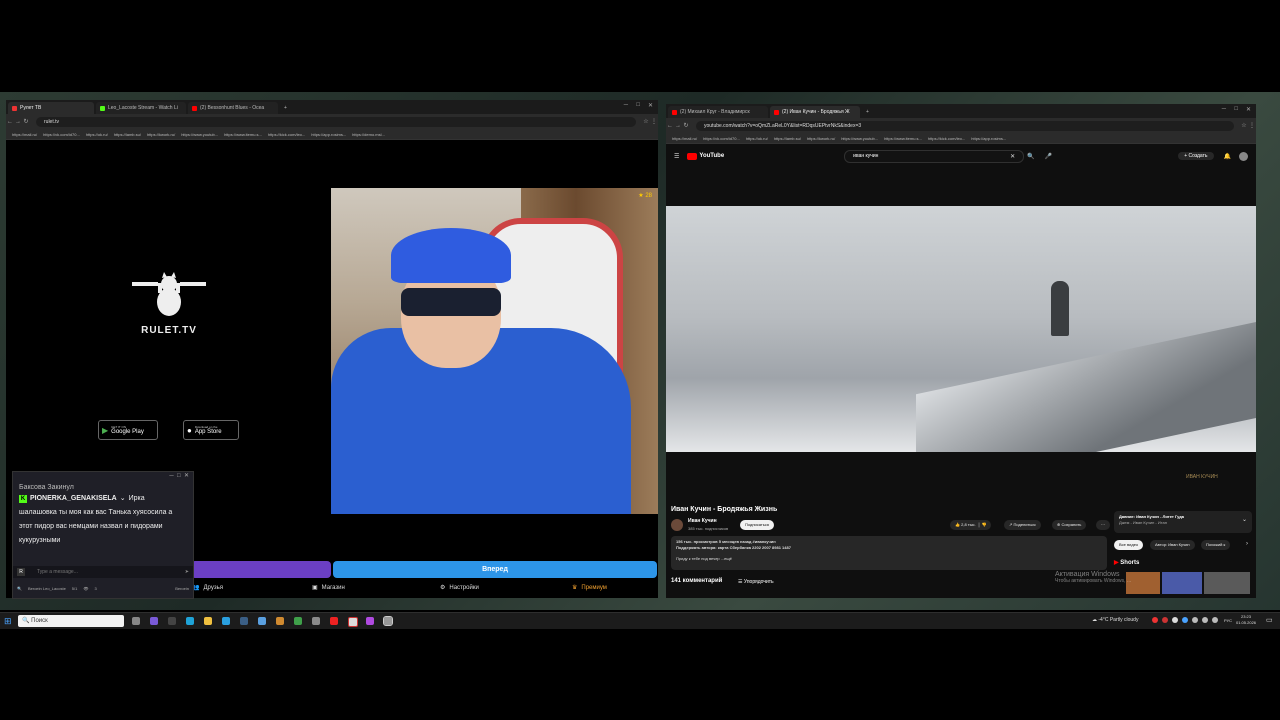  I want to click on chip-author: Автор: Иван Кучин, so click(1172, 545).